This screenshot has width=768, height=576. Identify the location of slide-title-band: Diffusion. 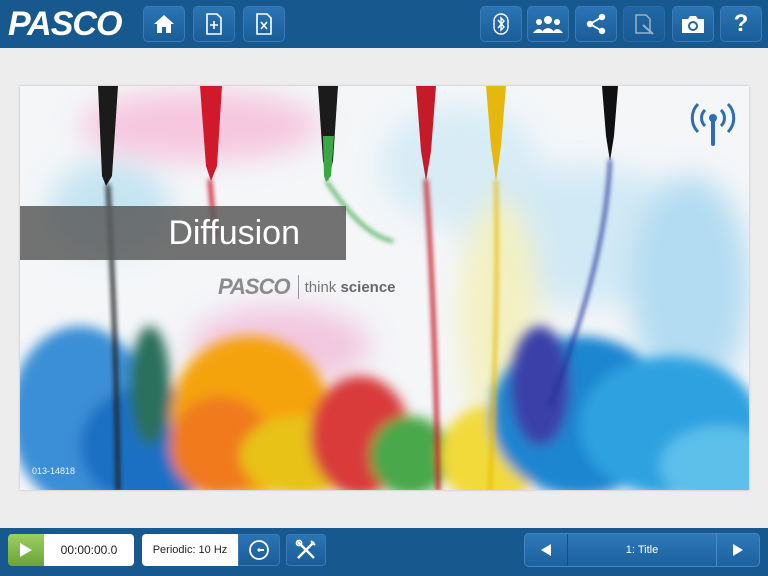
(183, 233).